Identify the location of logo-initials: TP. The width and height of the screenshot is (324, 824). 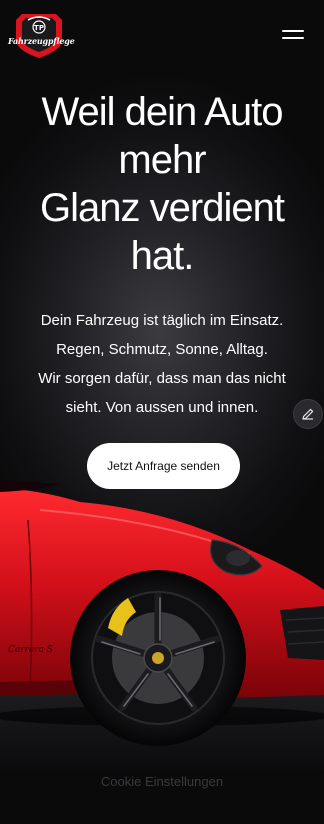
(39, 28).